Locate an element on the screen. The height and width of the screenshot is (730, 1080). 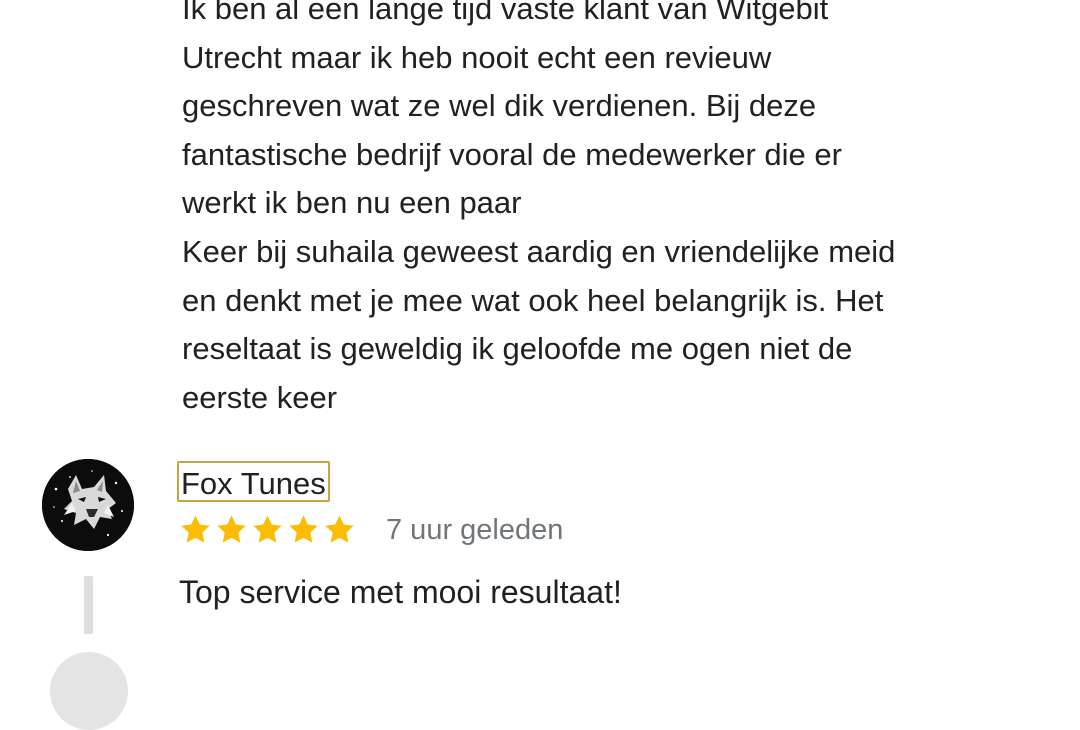
reviewer-name: Fox Tunes is located at coordinates (253, 481).